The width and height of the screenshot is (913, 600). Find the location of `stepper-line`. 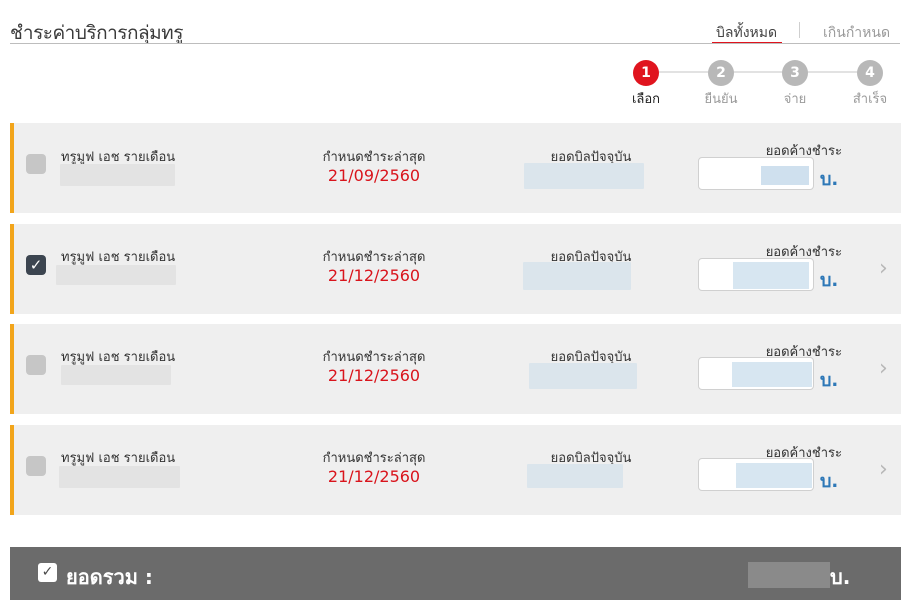

stepper-line is located at coordinates (756, 72).